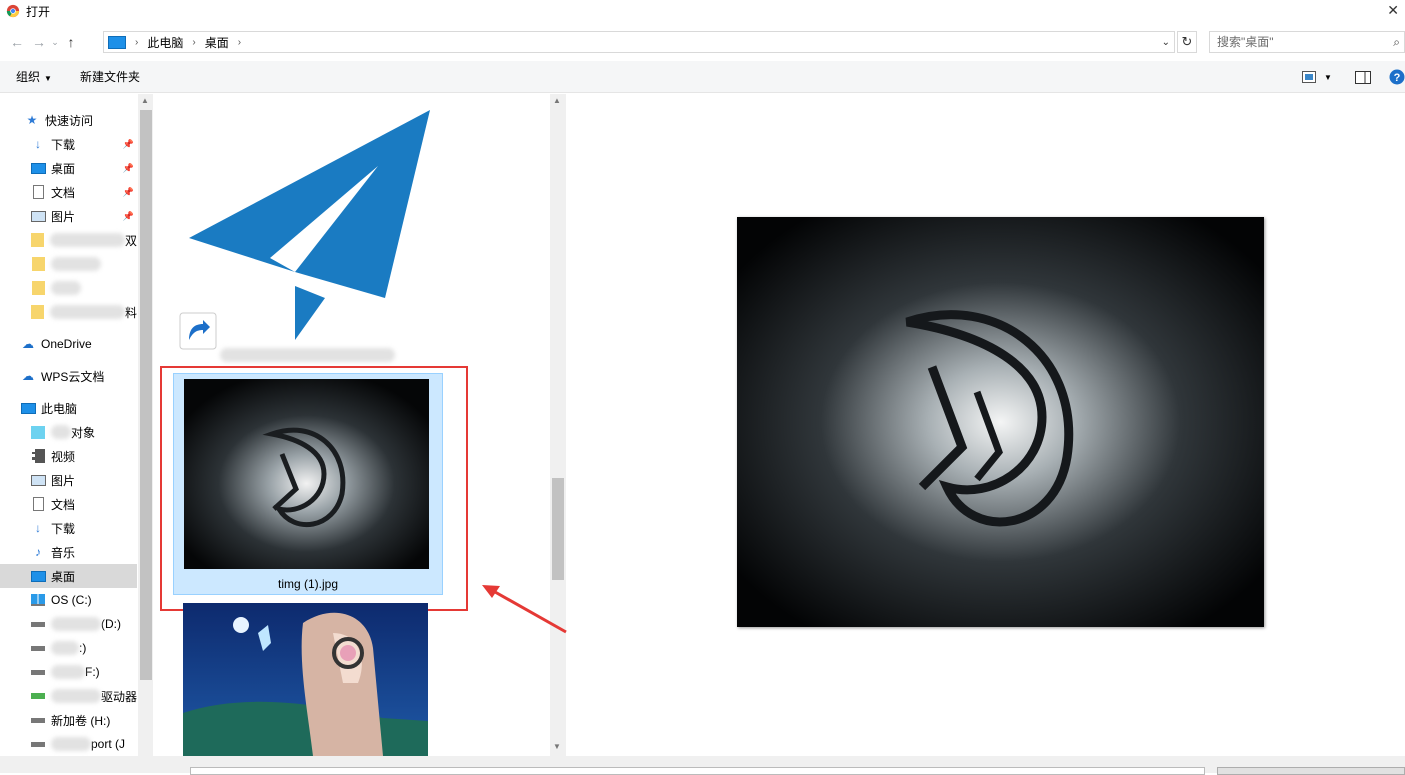 This screenshot has width=1405, height=775. I want to click on sidebar-item-label: port (J, so click(108, 744).